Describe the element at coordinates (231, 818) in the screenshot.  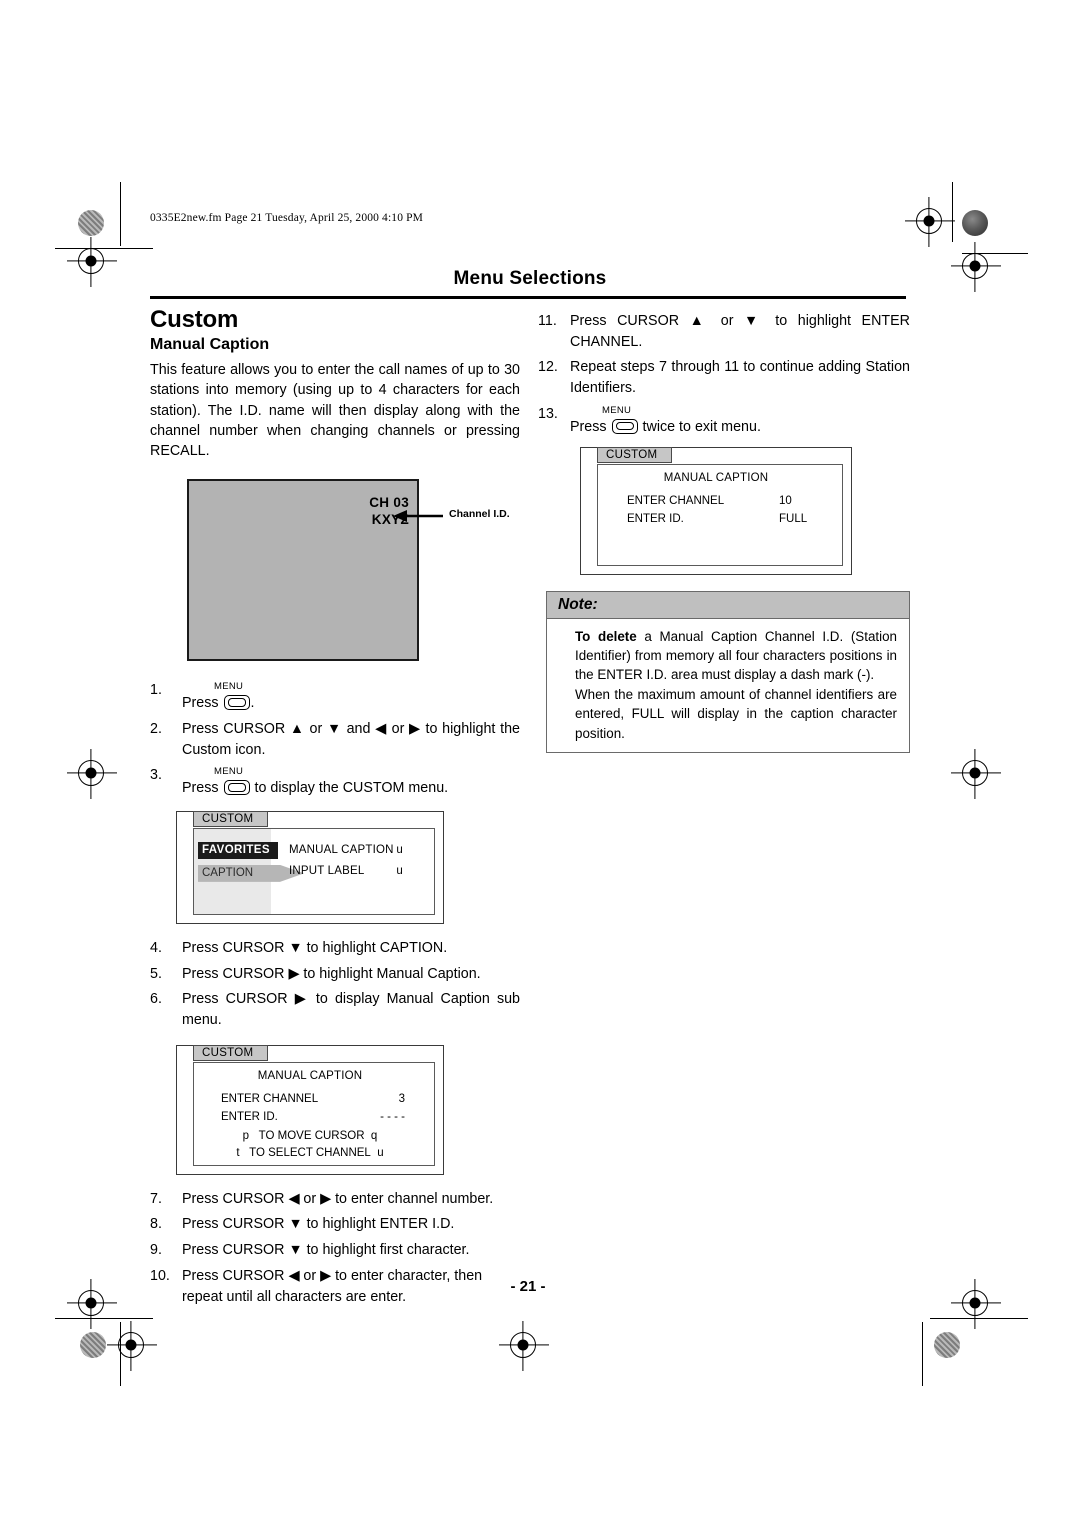
I see `custom-menu-tab: CUSTOM` at that location.